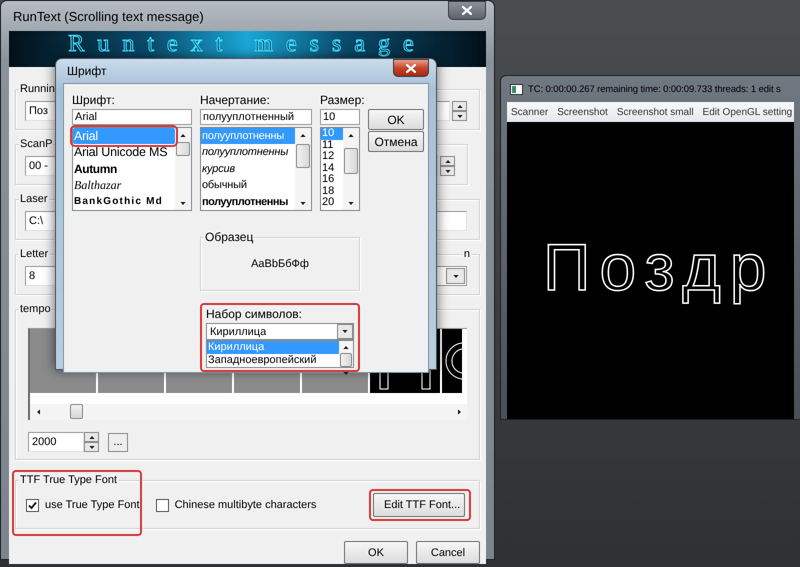 The image size is (800, 567). Describe the element at coordinates (332, 168) in the screenshot. I see `list-item: 14` at that location.